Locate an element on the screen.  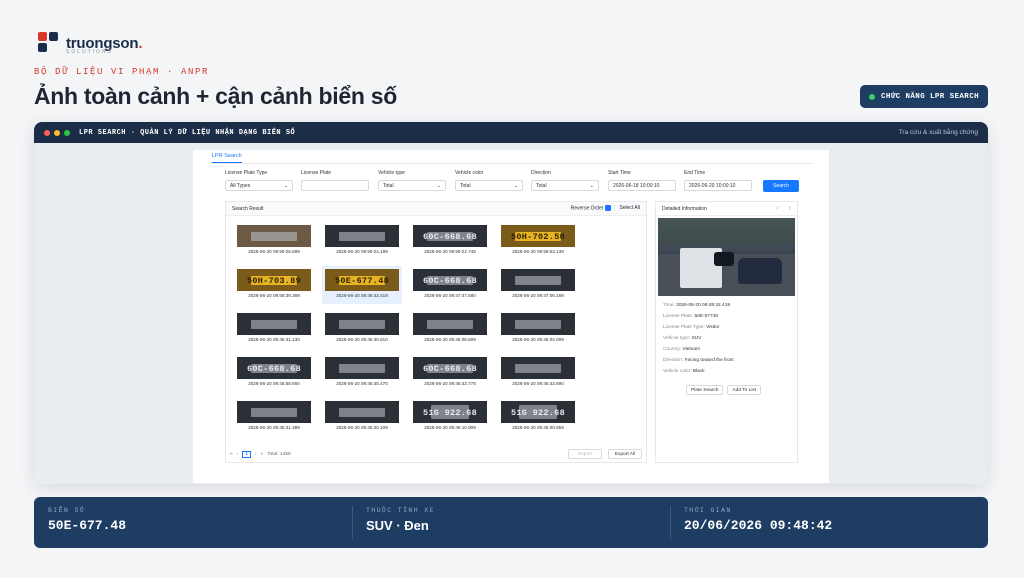
result-card: 60C-668.68 2026-06-20 09:45:58.660 is located at coordinates (274, 373).